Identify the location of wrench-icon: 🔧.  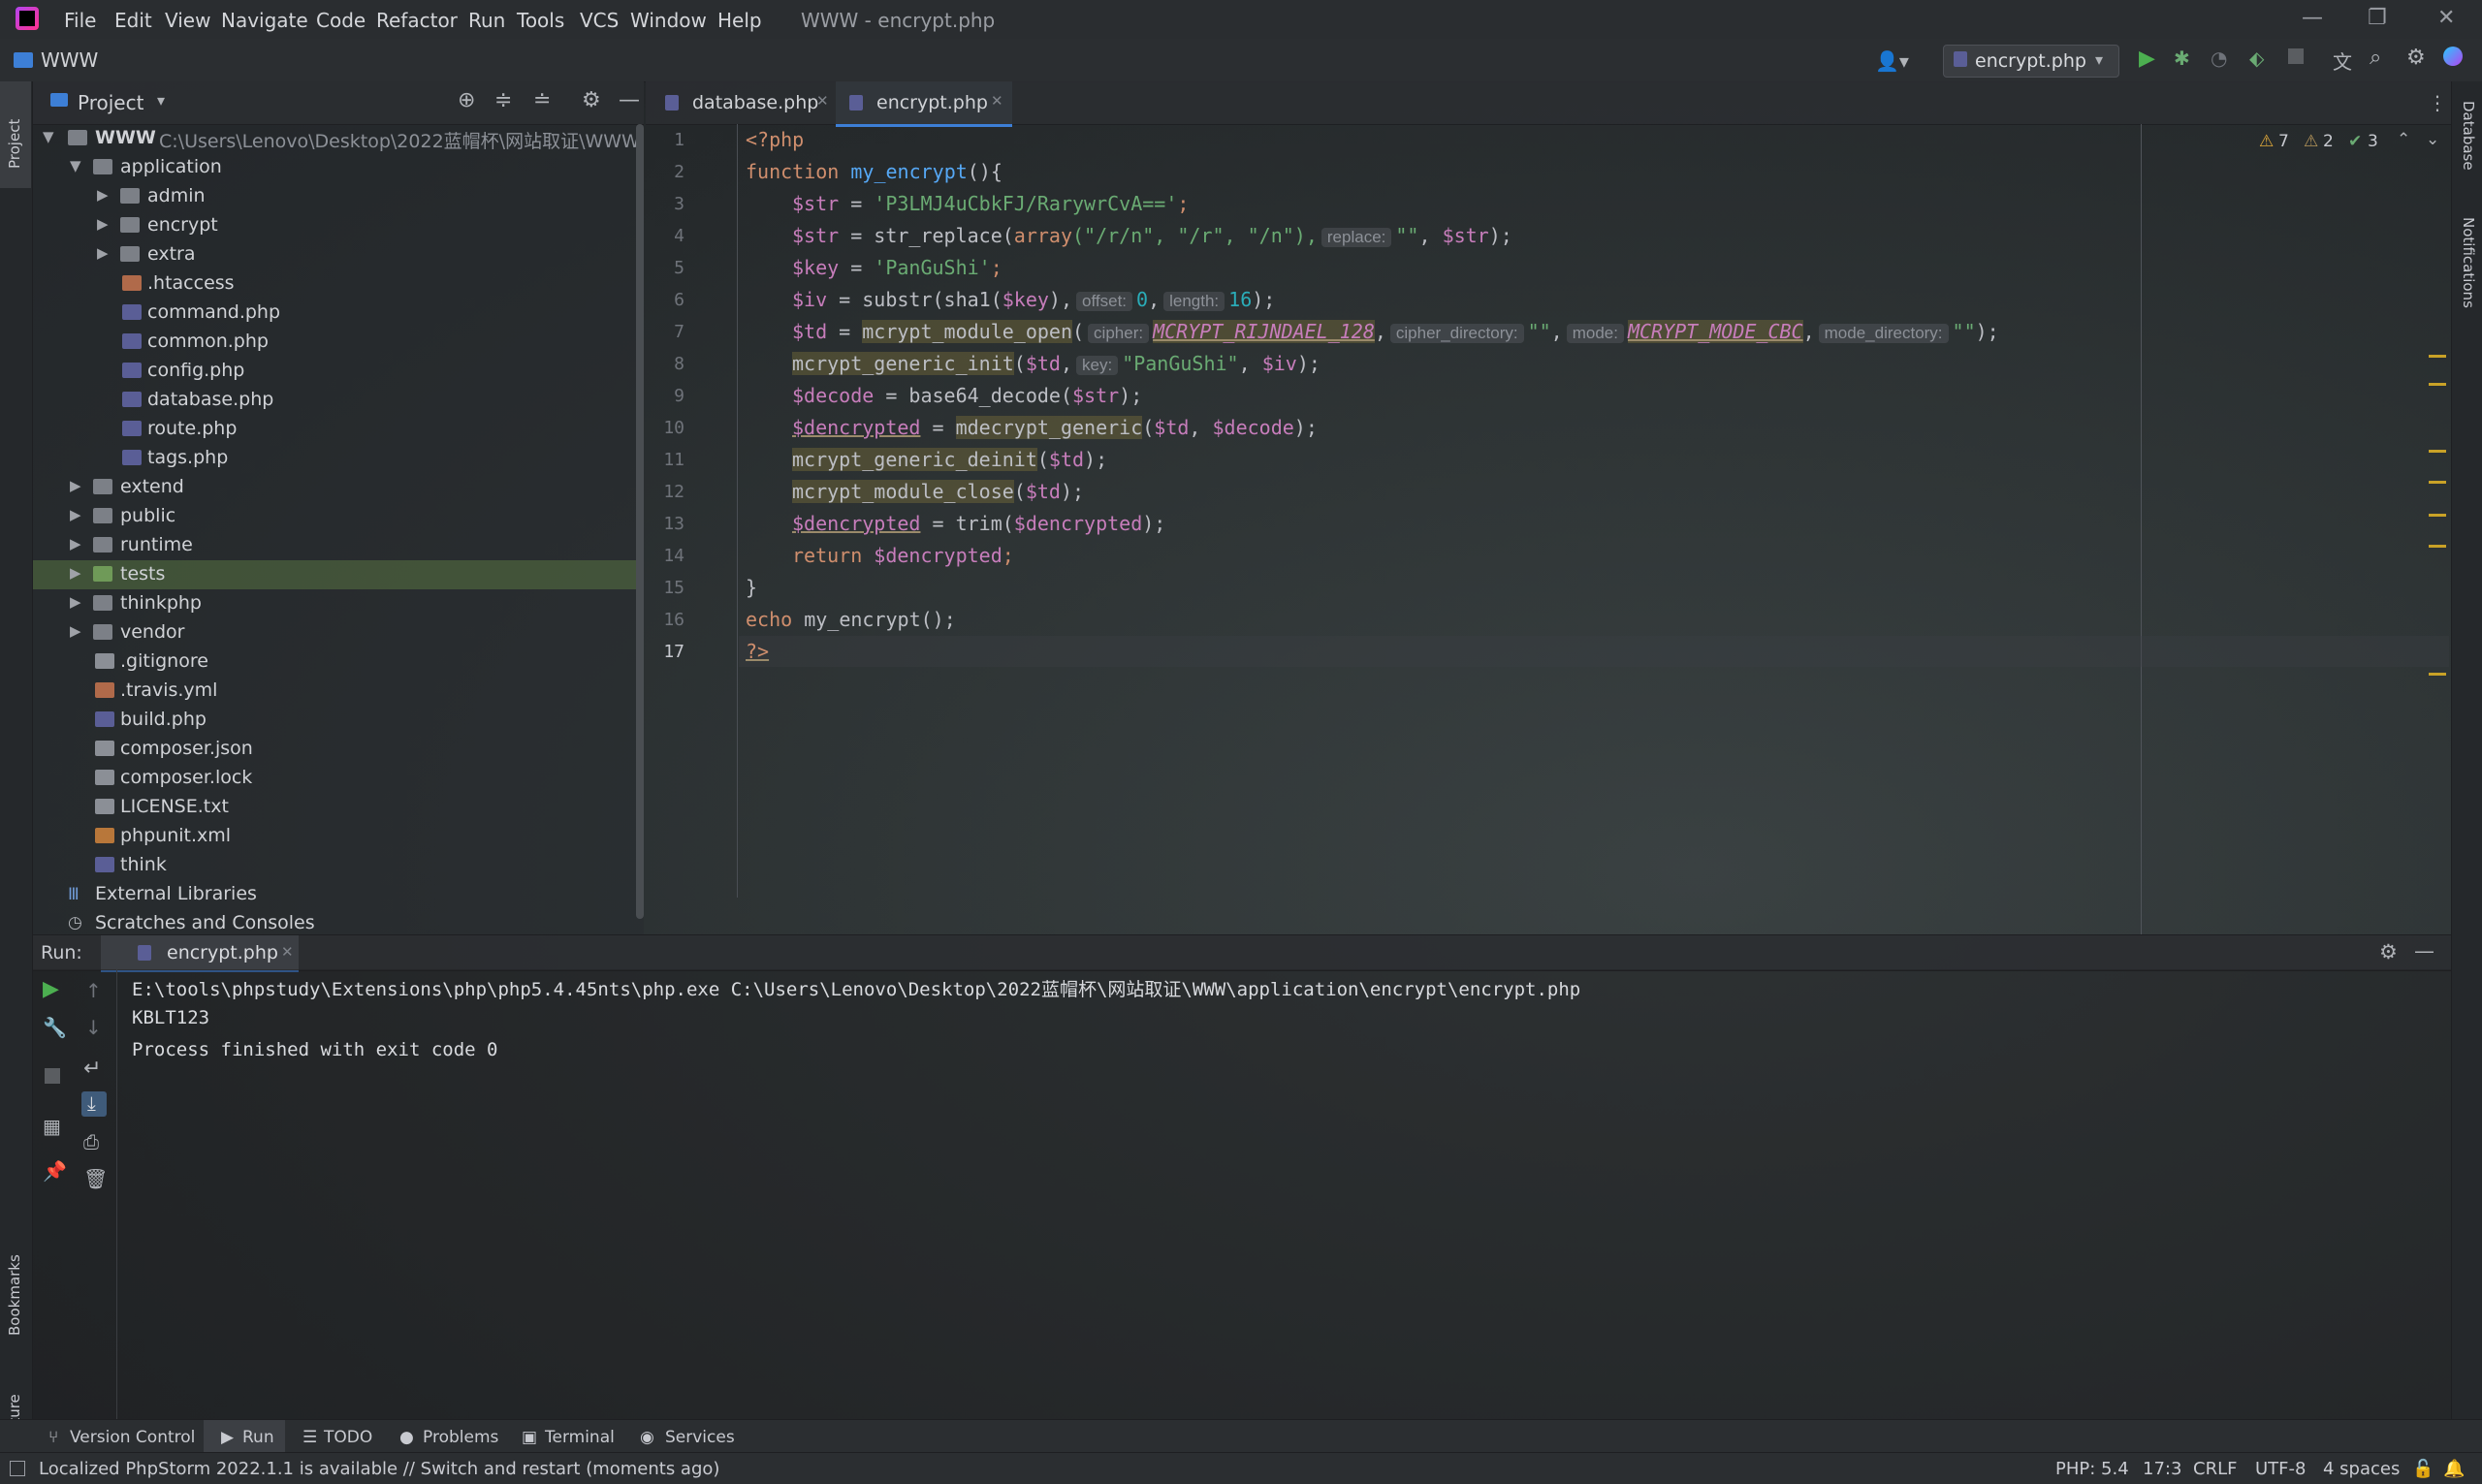
(55, 1027).